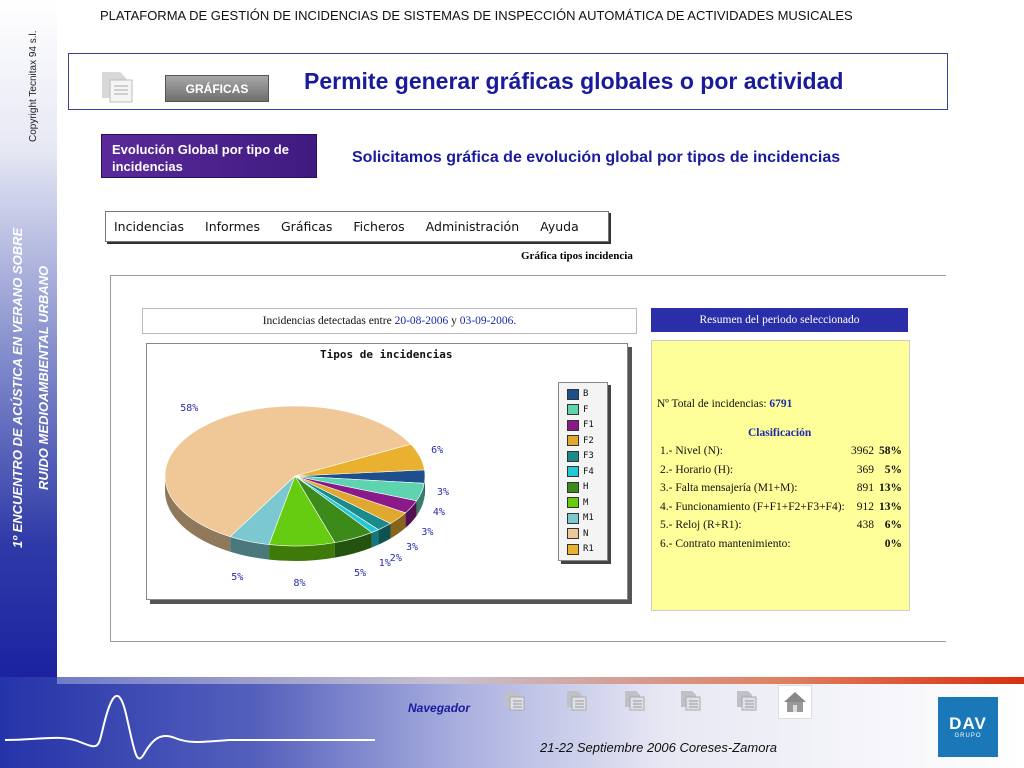  Describe the element at coordinates (691, 451) in the screenshot. I see `summary-row-label: 1.- Nivel (N):` at that location.